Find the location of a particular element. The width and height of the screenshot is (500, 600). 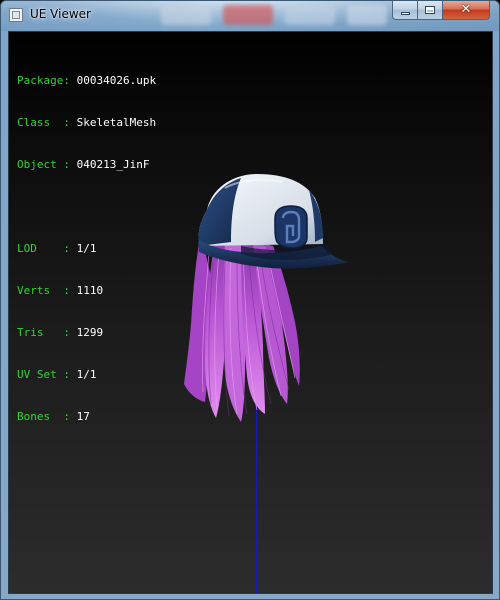

ue-viewer-app-icon is located at coordinates (16, 15).